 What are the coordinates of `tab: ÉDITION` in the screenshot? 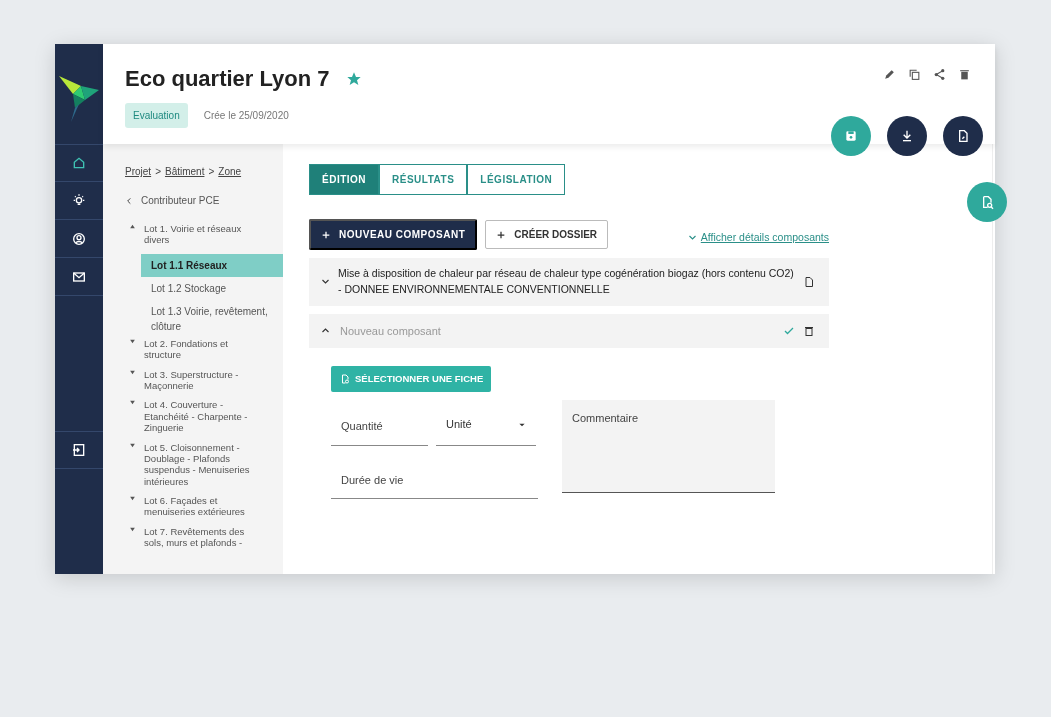 It's located at (344, 179).